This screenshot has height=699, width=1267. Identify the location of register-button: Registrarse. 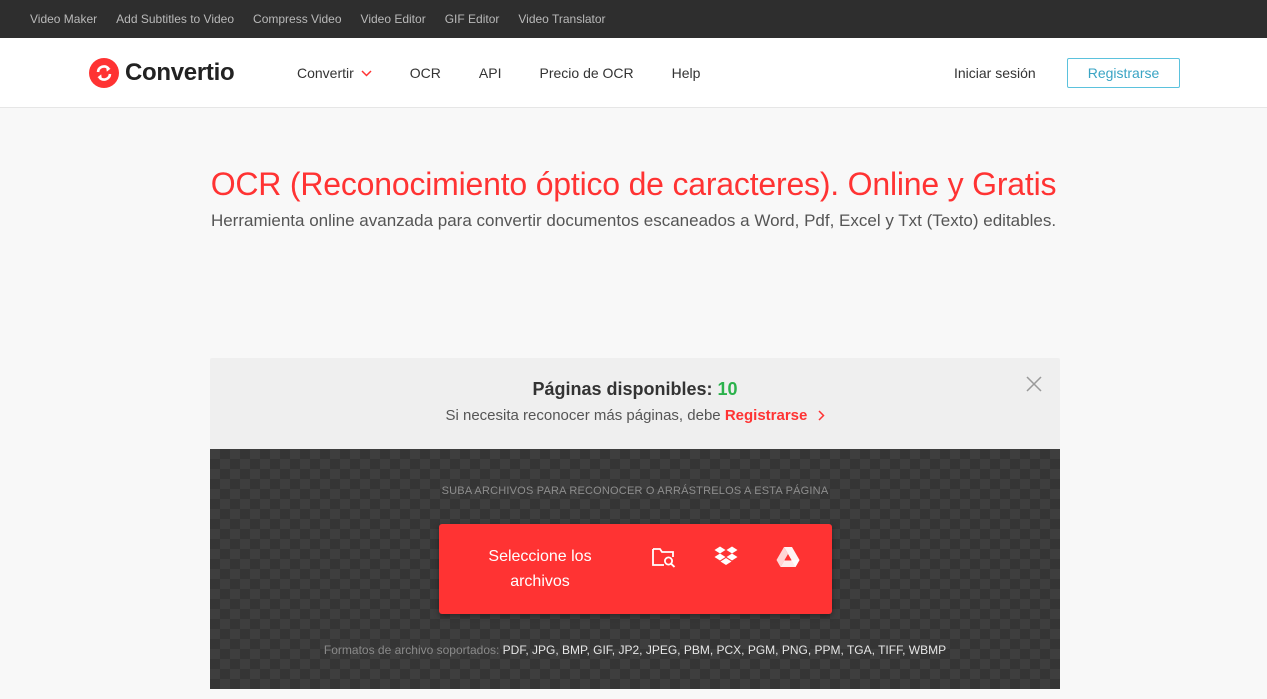
(1123, 73).